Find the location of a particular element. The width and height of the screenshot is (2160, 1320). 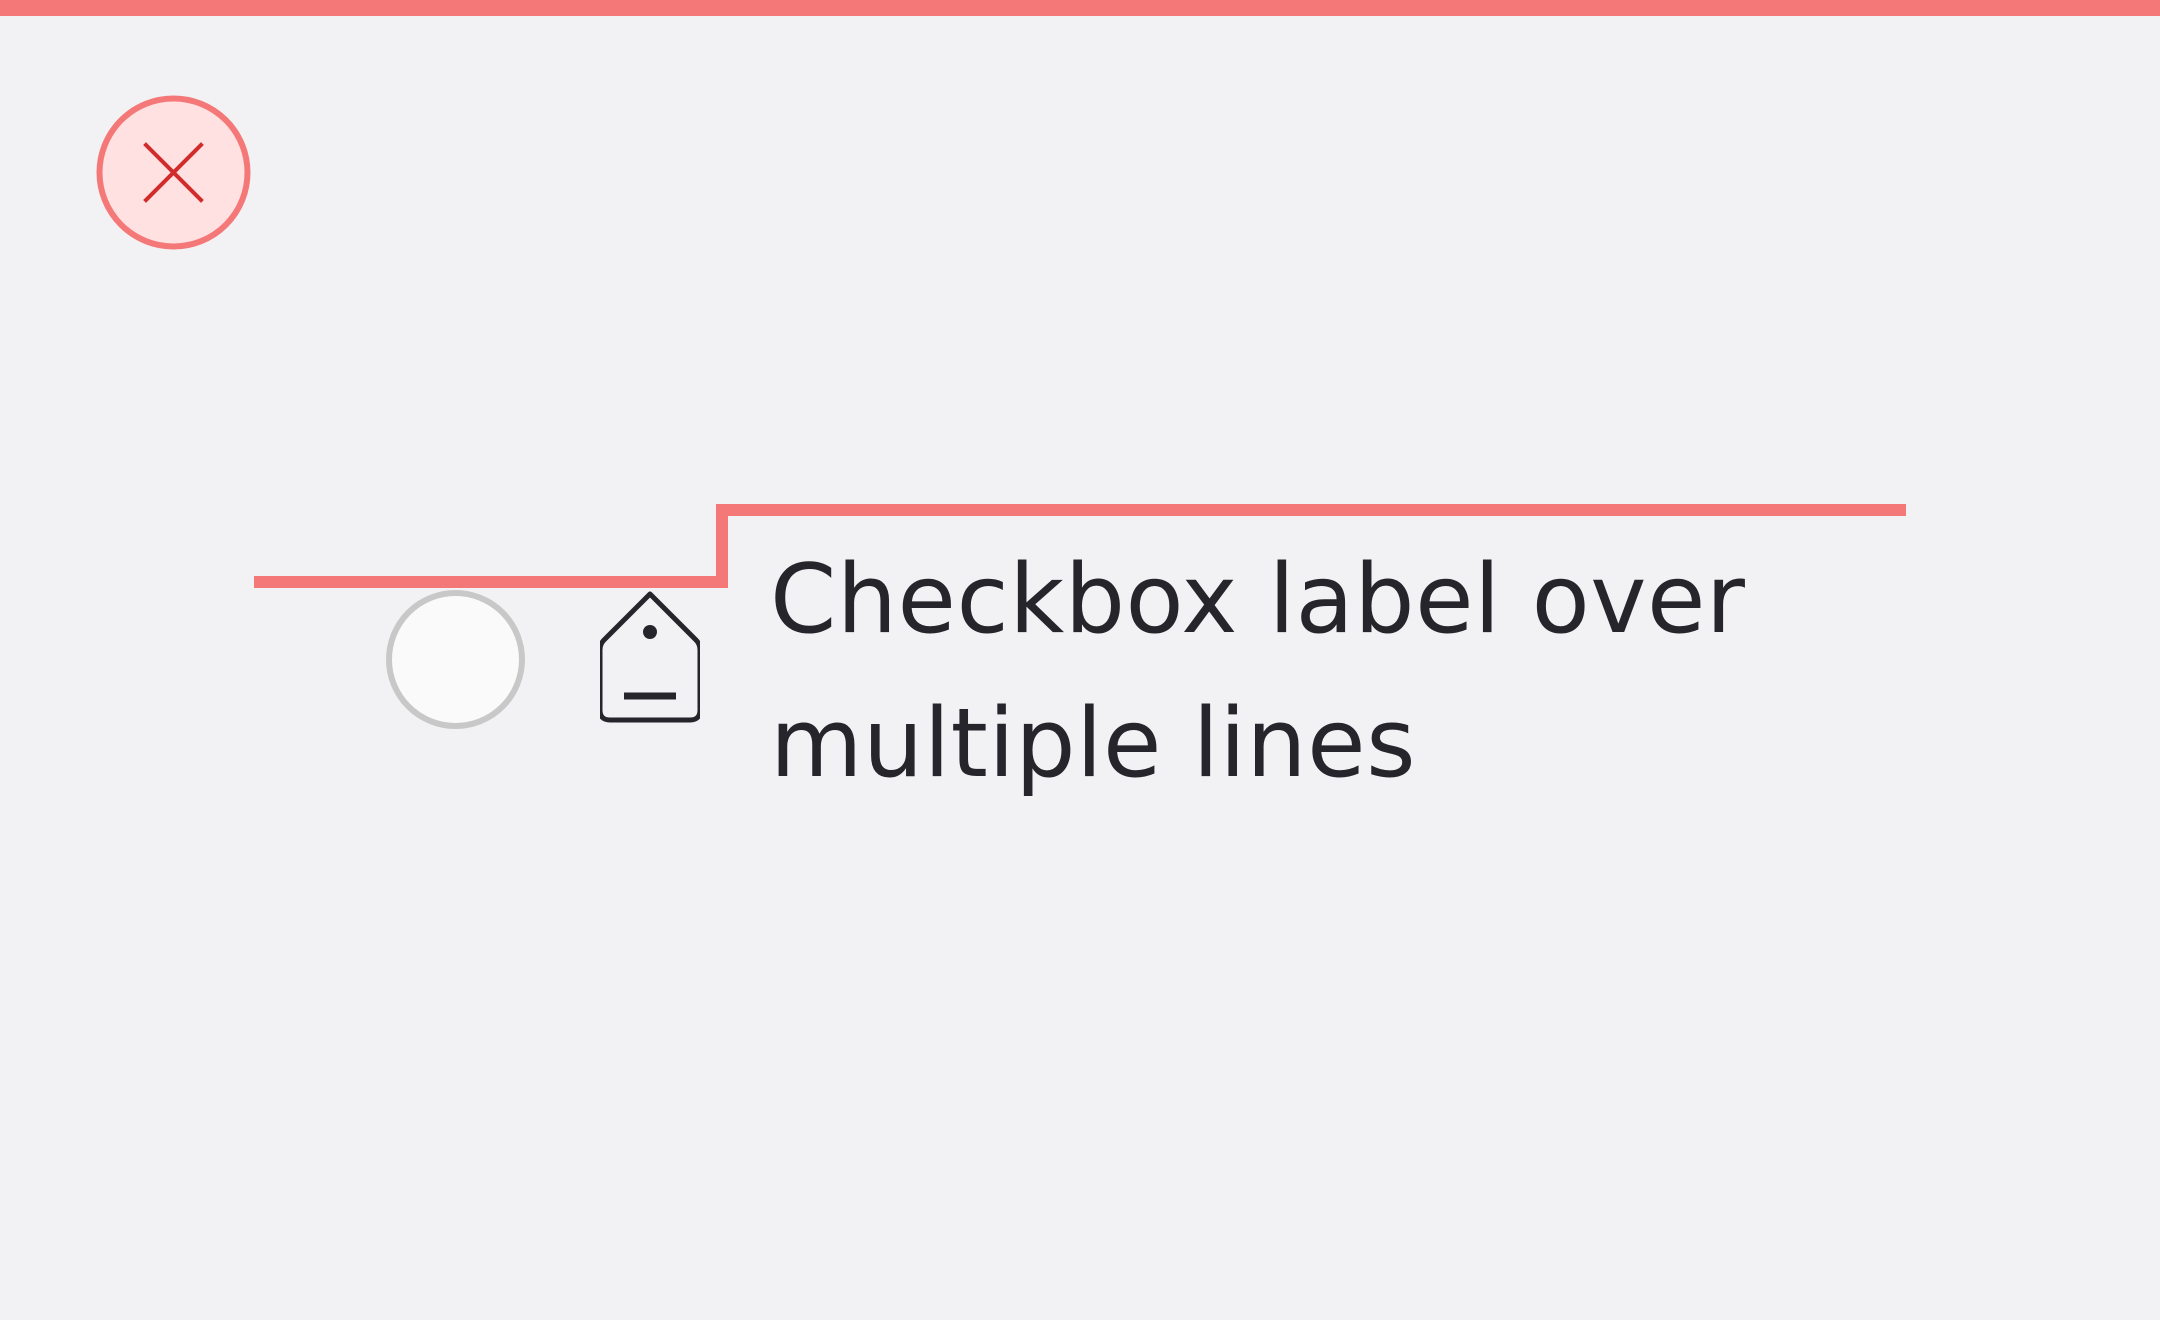

close-icon is located at coordinates (173, 172).